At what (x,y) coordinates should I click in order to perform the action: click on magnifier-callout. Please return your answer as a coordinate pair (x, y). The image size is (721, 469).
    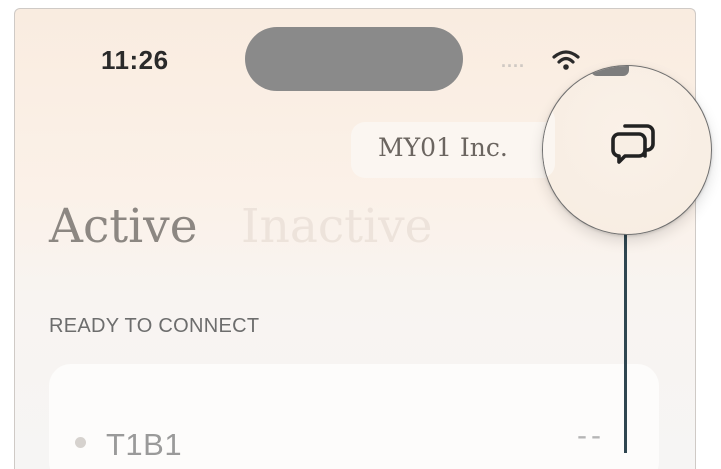
    Looking at the image, I should click on (627, 150).